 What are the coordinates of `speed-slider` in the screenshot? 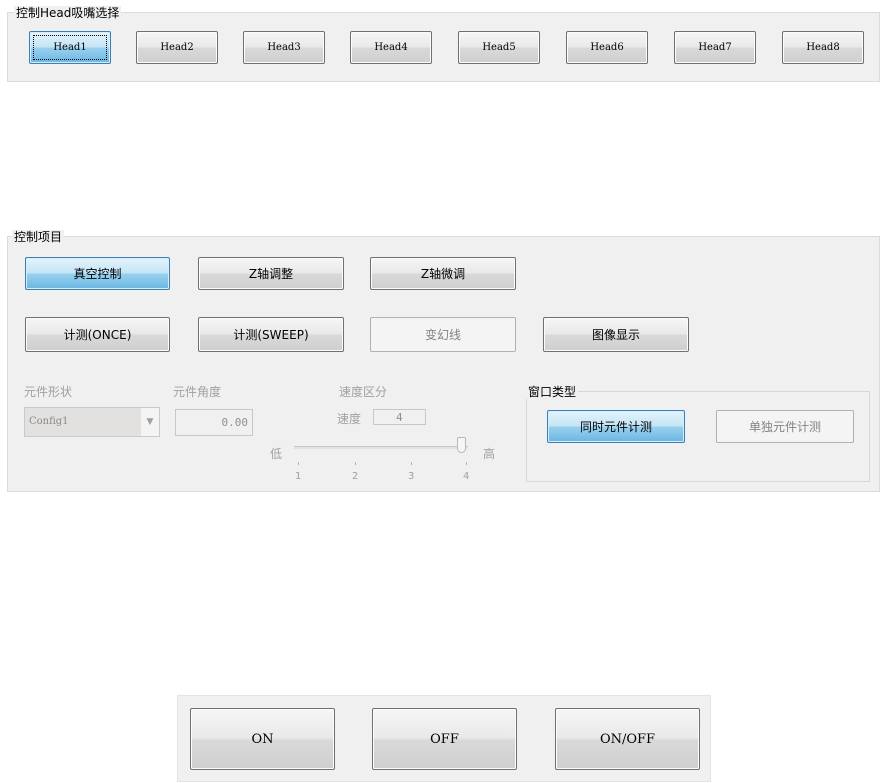 It's located at (386, 448).